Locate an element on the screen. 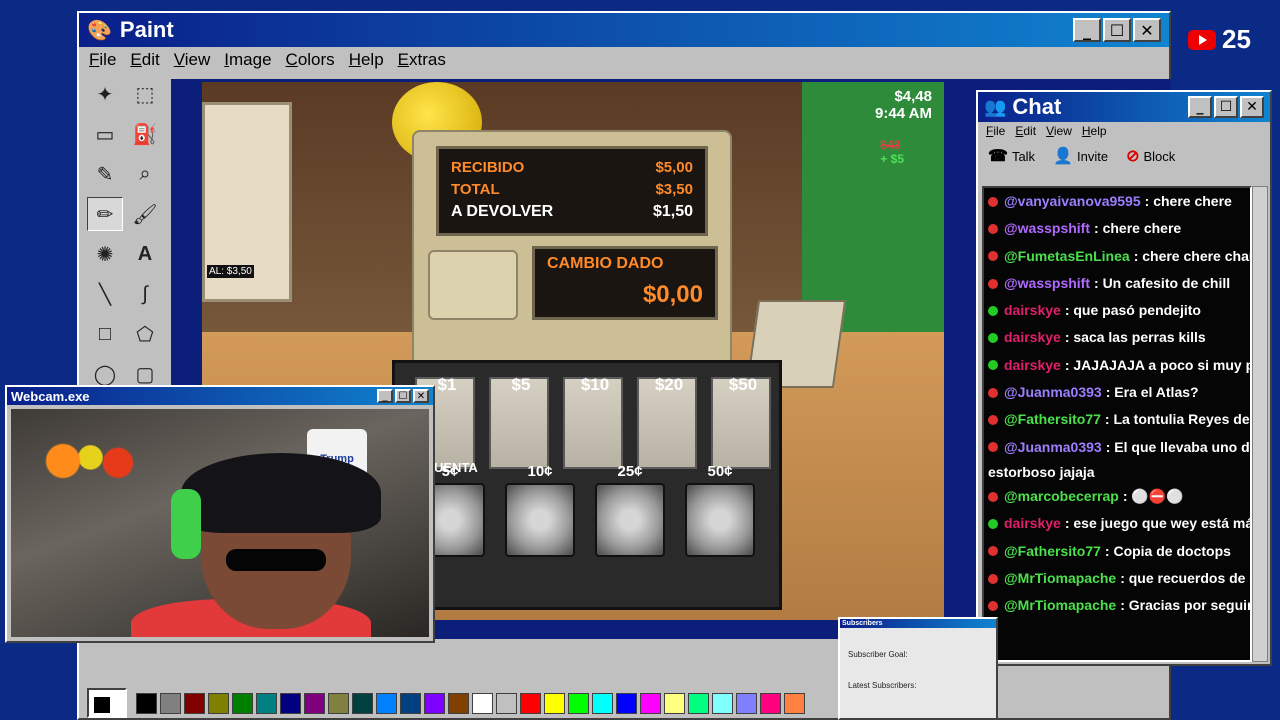 This screenshot has height=720, width=1280. current-color is located at coordinates (107, 703).